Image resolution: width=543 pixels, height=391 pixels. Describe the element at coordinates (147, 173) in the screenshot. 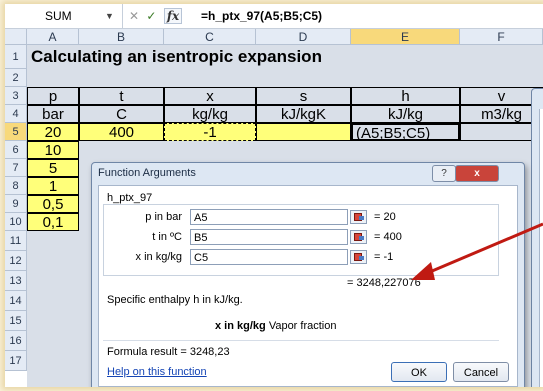

I see `dialog-title: Function Arguments` at that location.